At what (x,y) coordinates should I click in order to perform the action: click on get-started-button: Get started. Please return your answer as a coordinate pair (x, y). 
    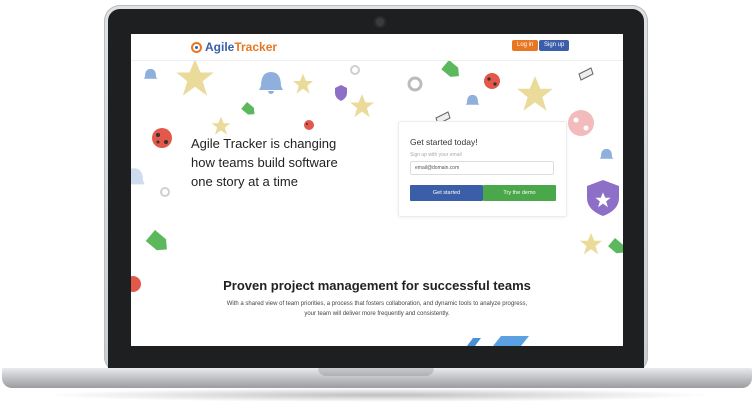
    Looking at the image, I should click on (446, 193).